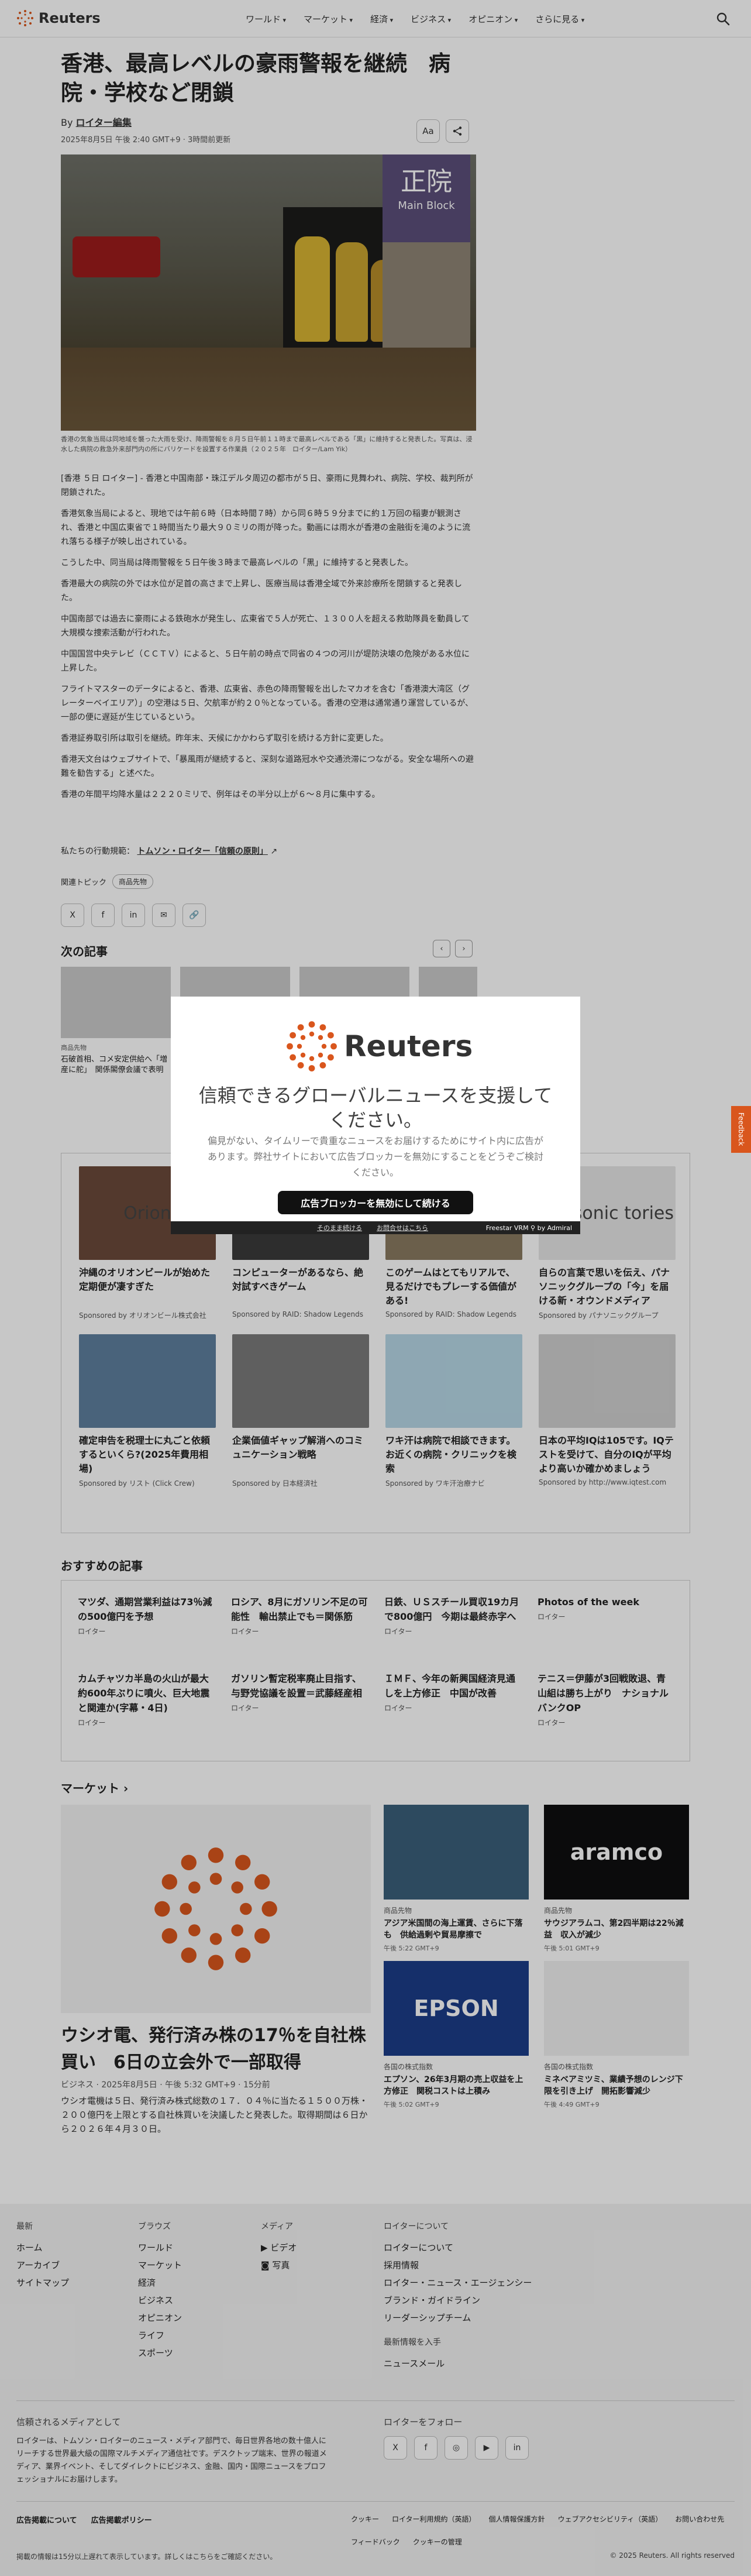  What do you see at coordinates (312, 1046) in the screenshot?
I see `reuters-logo-icon` at bounding box center [312, 1046].